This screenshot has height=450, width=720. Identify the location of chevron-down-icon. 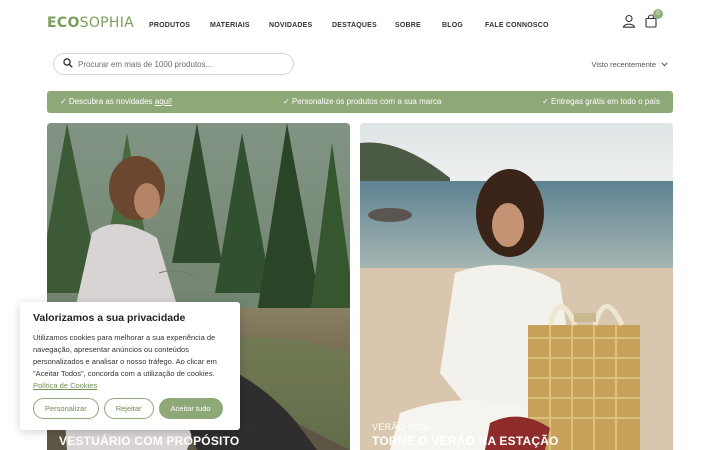
(664, 64).